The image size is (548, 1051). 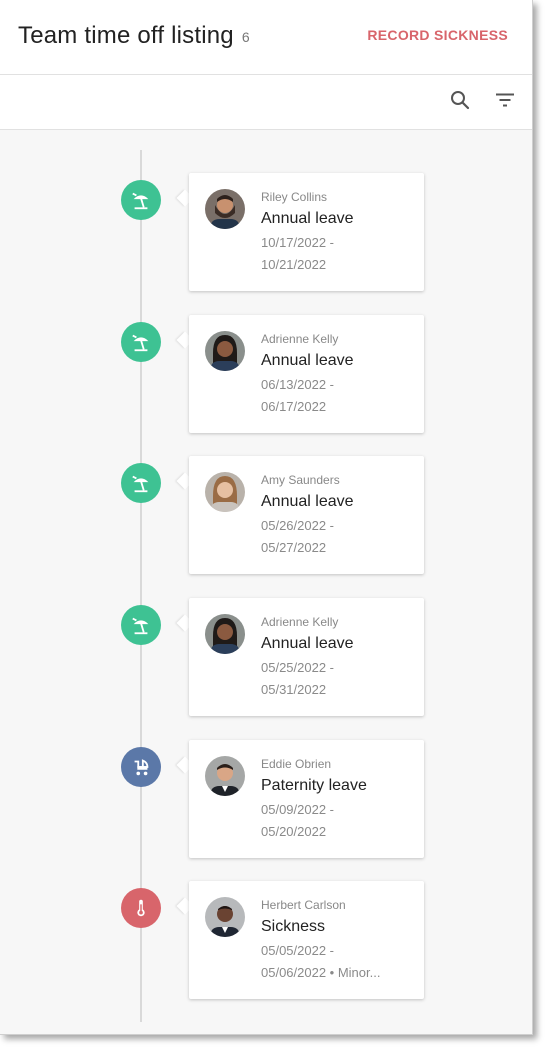 I want to click on toolbar, so click(x=266, y=102).